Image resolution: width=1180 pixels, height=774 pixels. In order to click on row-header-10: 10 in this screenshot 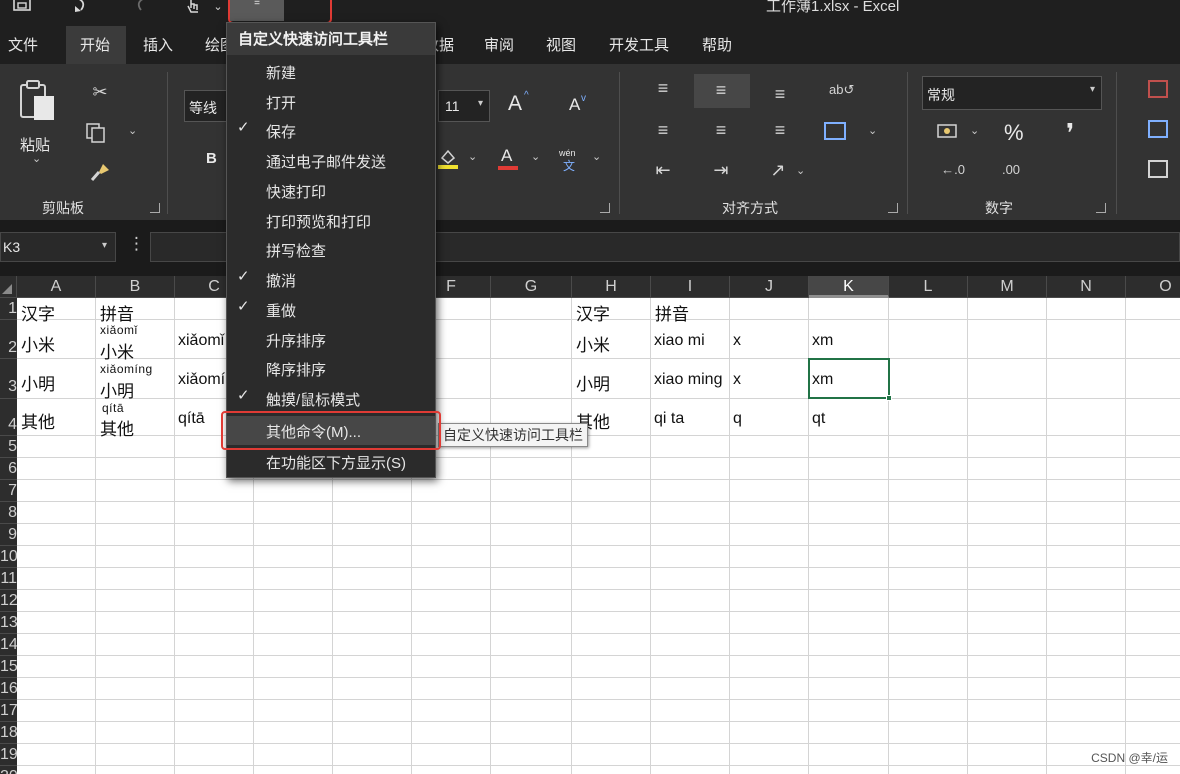, I will do `click(8, 557)`.